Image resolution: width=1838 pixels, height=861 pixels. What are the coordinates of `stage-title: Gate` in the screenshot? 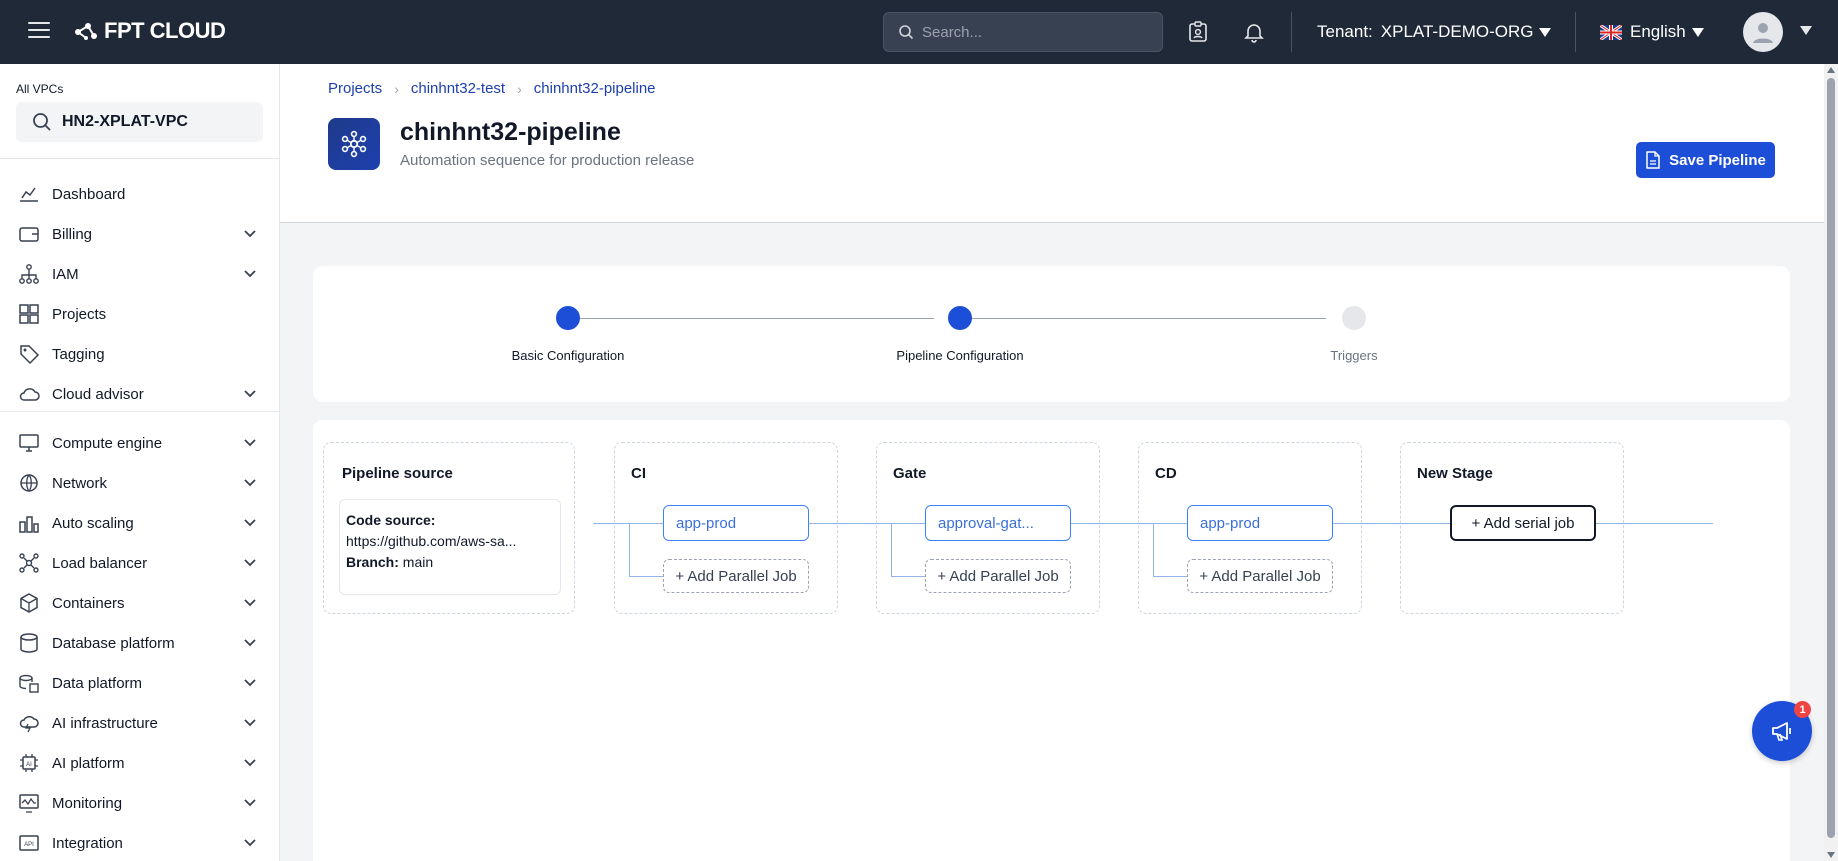 It's located at (910, 473).